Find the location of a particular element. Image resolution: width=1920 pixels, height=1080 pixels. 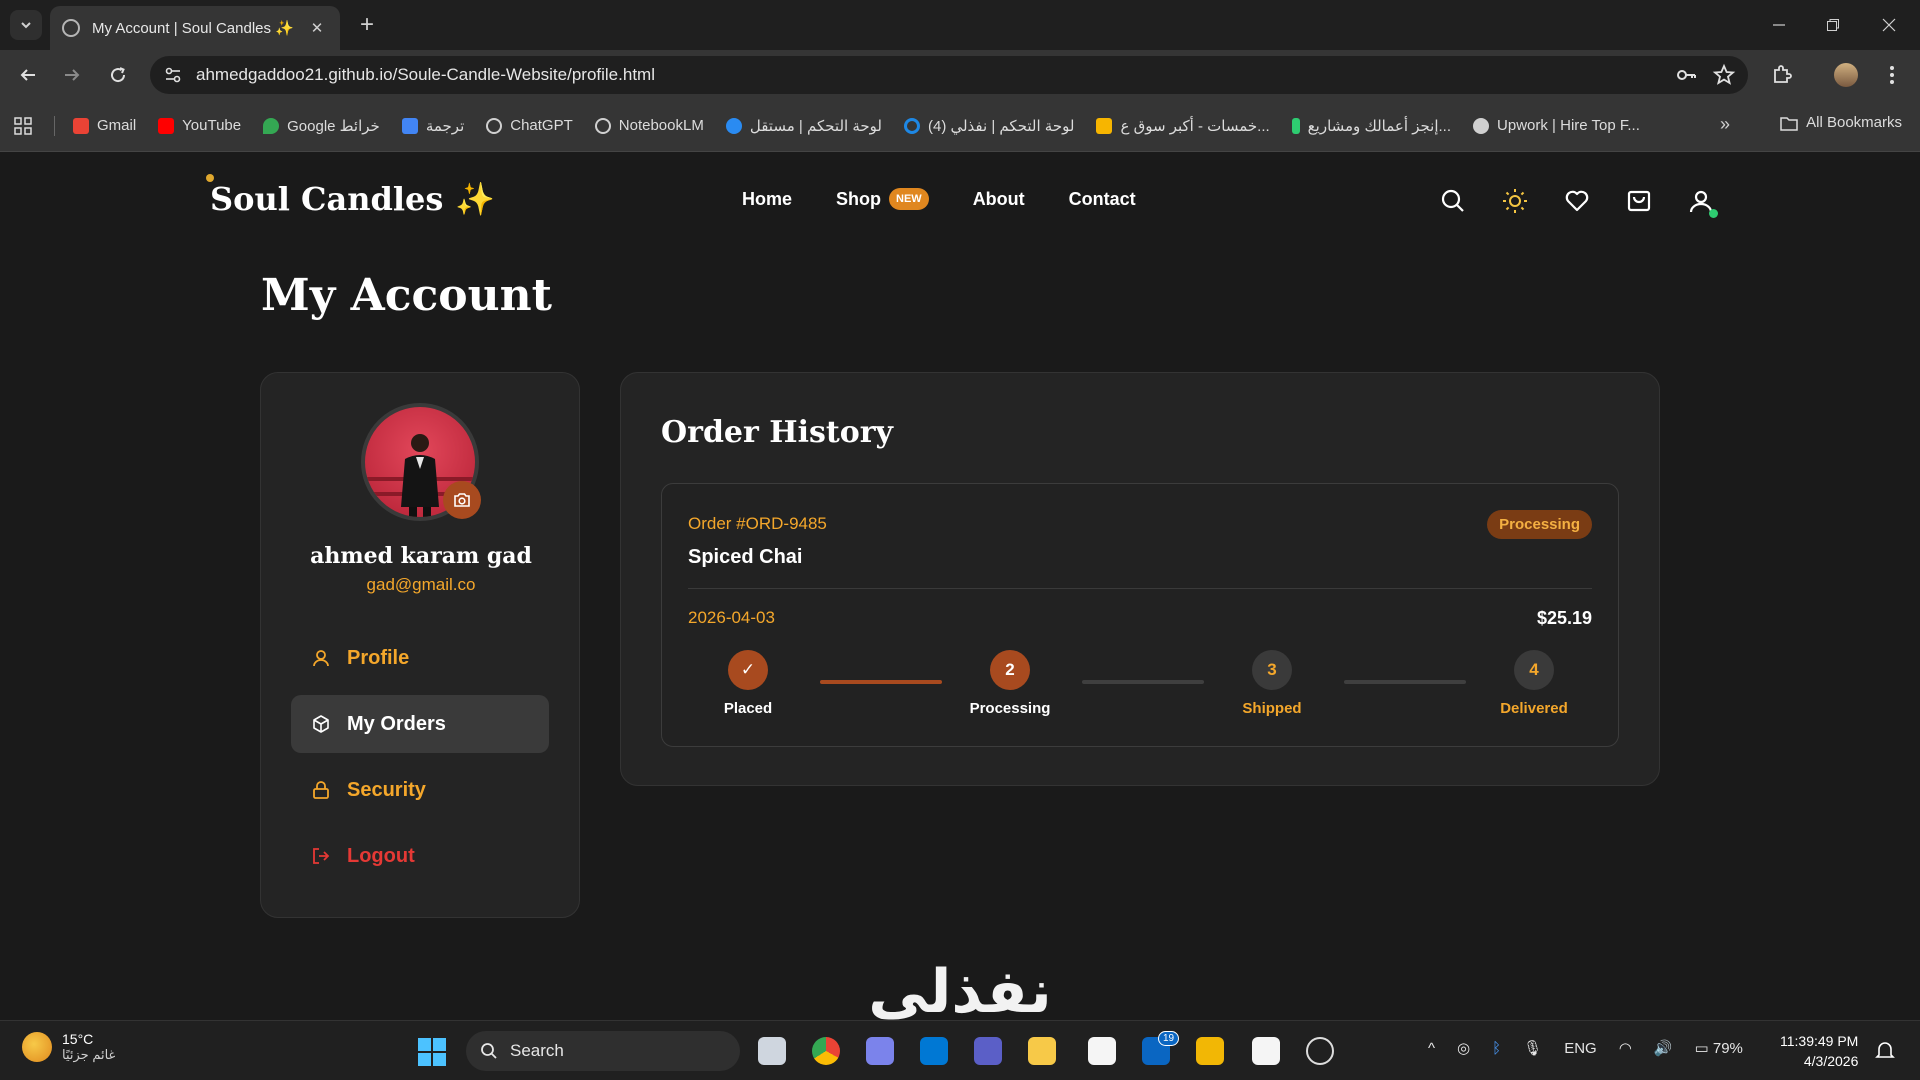

task-view-icon is located at coordinates (772, 1051).